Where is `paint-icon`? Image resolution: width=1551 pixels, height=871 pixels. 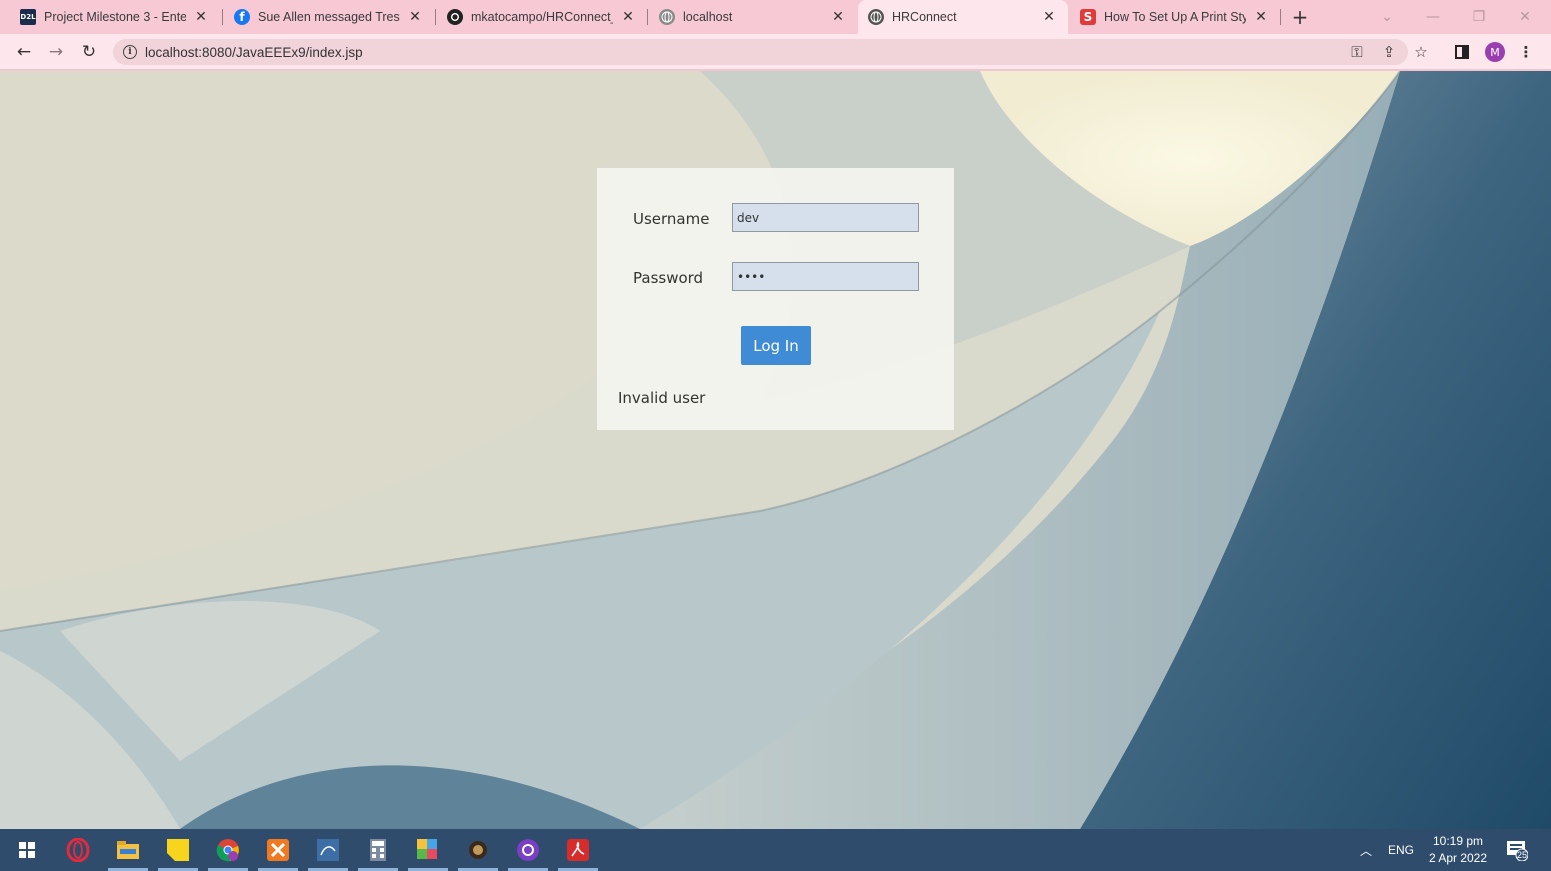 paint-icon is located at coordinates (428, 852).